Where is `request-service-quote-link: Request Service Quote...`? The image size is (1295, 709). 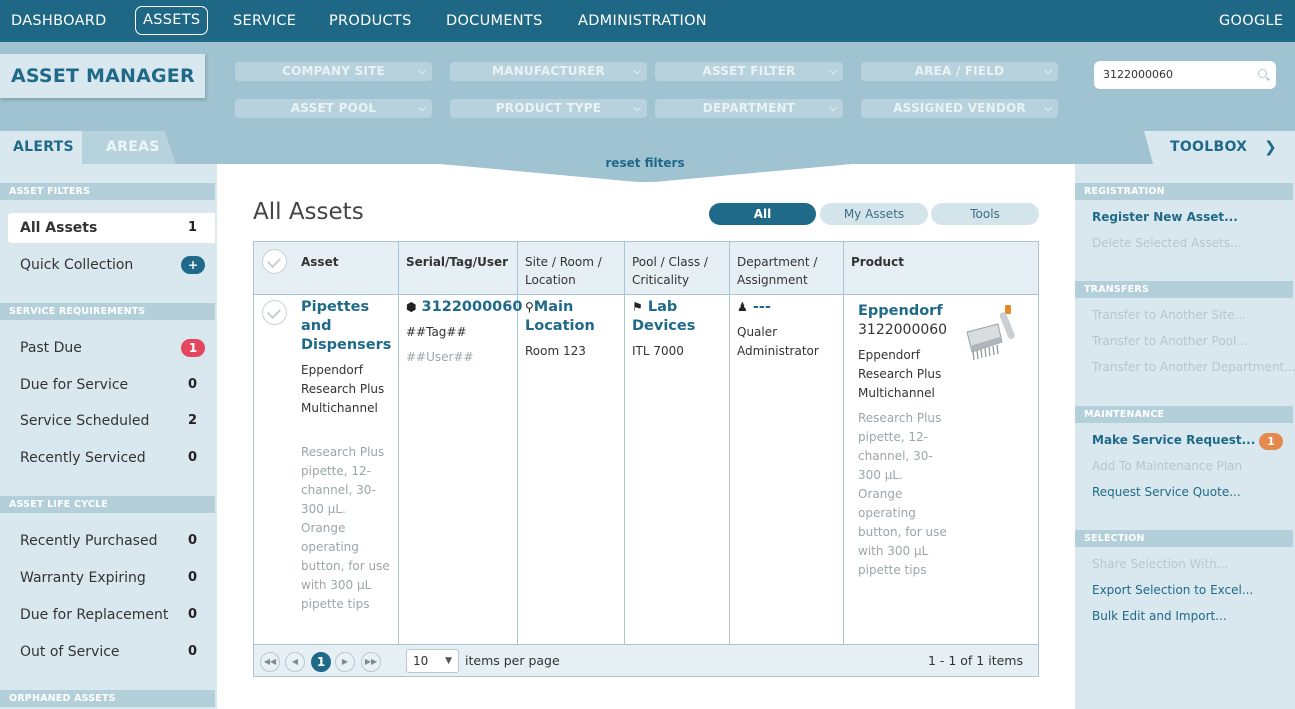
request-service-quote-link: Request Service Quote... is located at coordinates (1166, 492).